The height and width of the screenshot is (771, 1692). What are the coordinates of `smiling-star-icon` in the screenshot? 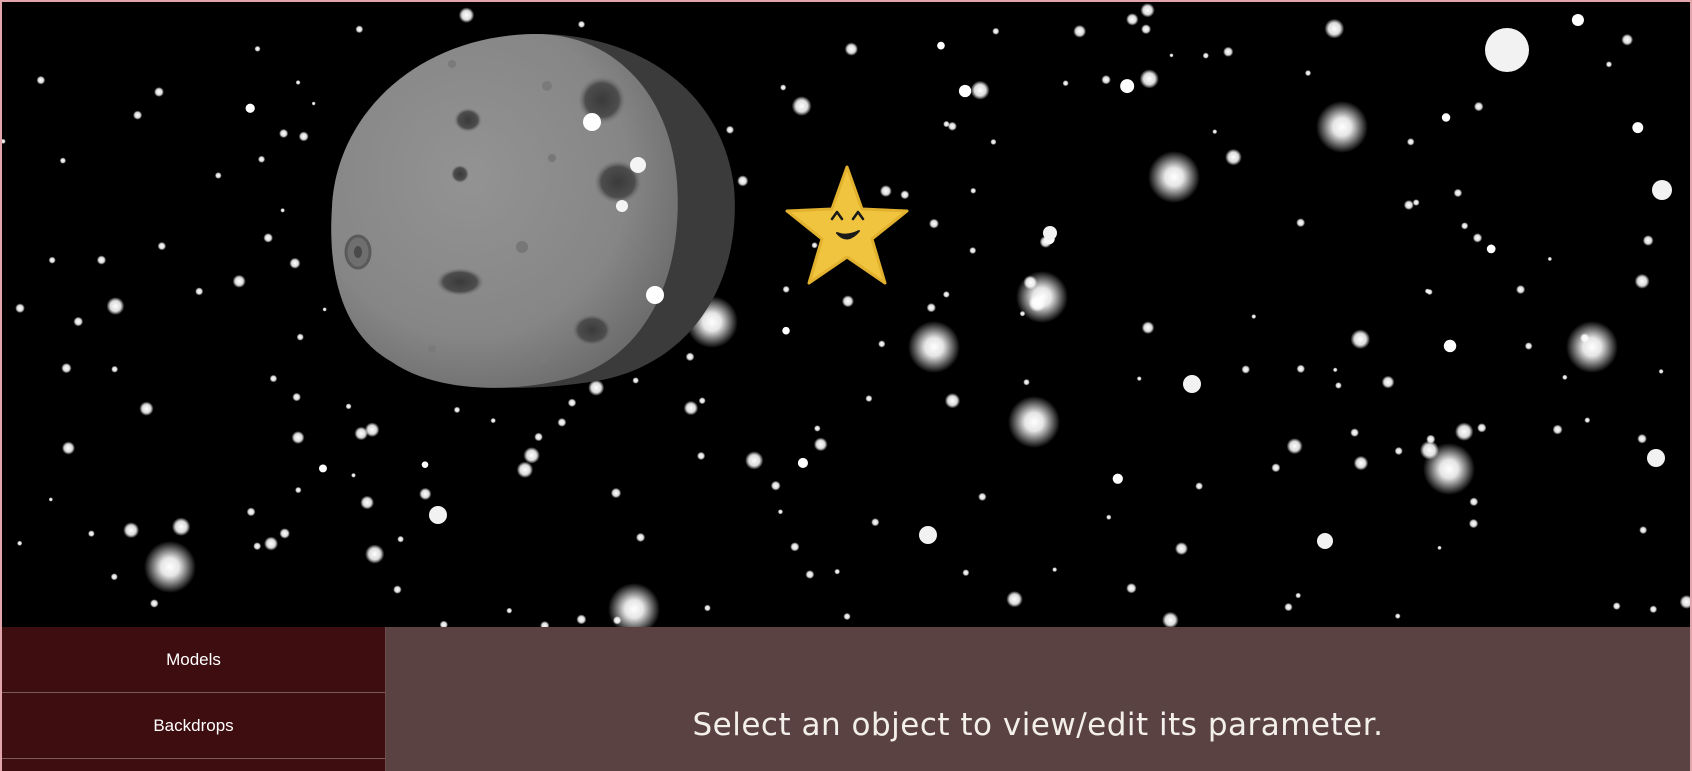 It's located at (847, 225).